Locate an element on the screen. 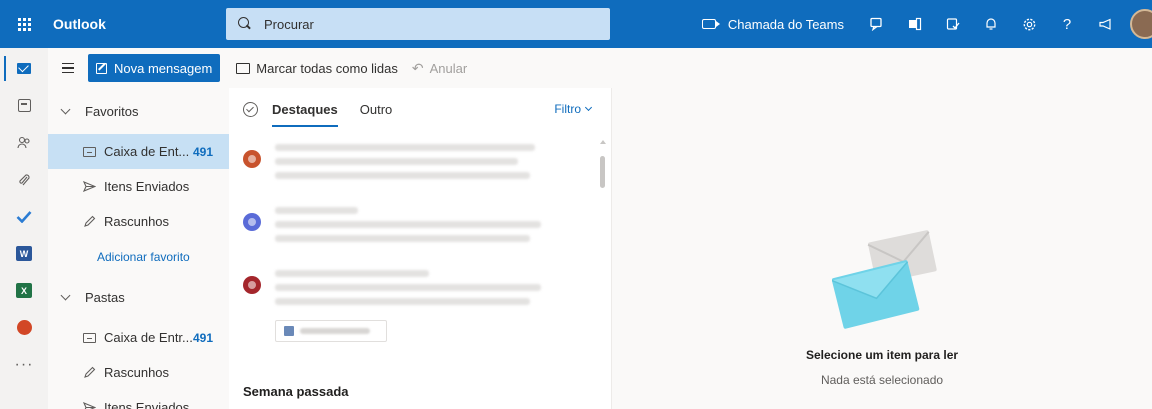 The height and width of the screenshot is (409, 1152). folder-inbox: Caixa de Entr... 491 is located at coordinates (138, 337).